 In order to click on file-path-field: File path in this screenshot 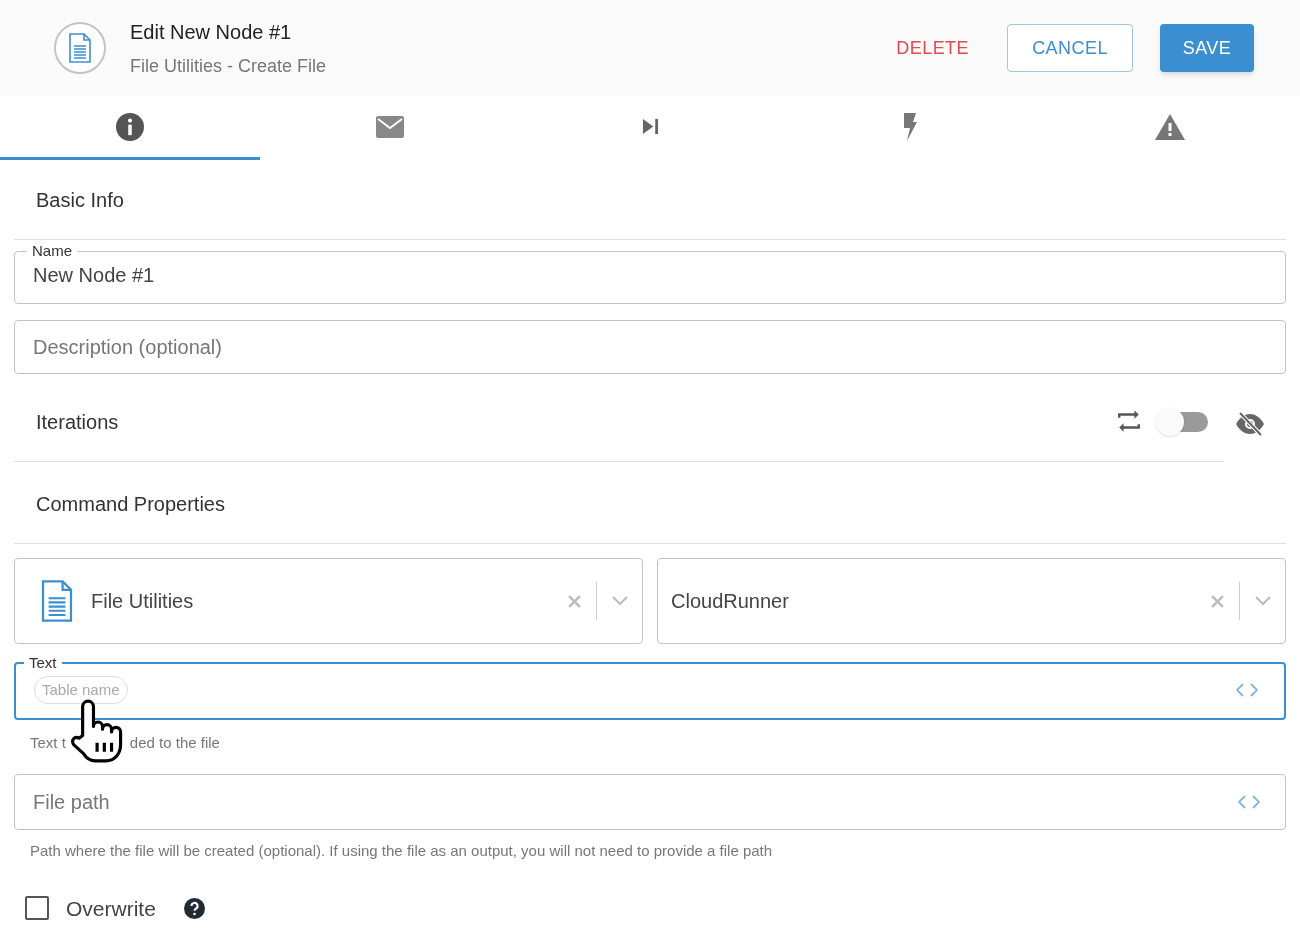, I will do `click(650, 802)`.